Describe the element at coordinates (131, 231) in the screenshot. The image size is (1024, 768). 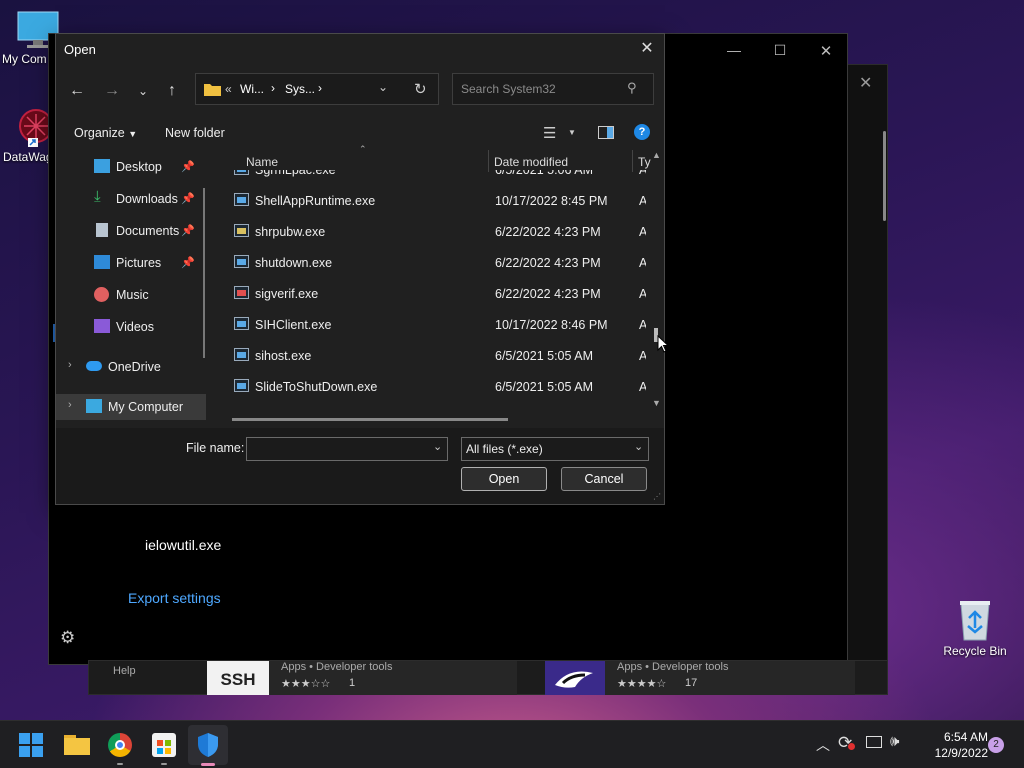
I see `nav-item-documents: Documents 📌` at that location.